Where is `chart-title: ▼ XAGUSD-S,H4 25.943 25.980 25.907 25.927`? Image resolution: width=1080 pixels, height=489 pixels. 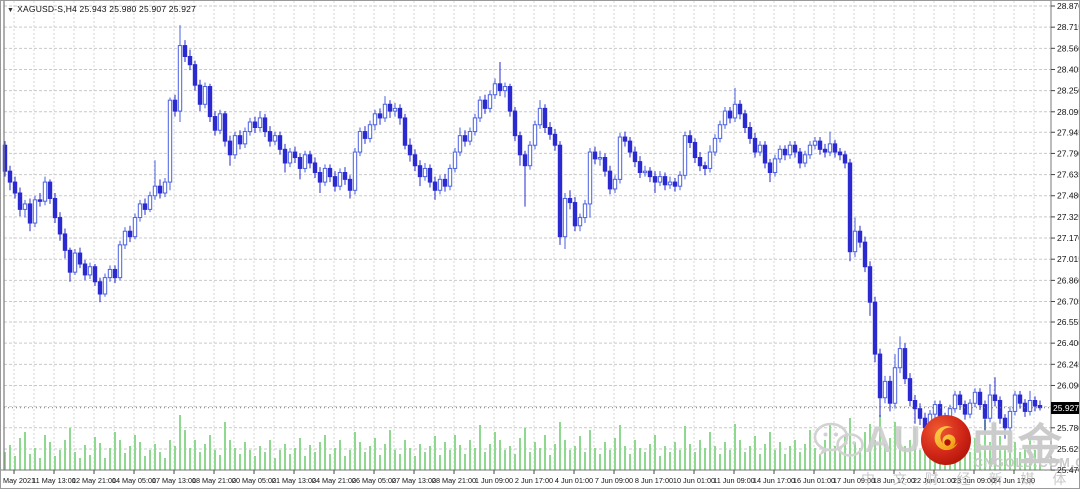 chart-title: ▼ XAGUSD-S,H4 25.943 25.980 25.907 25.927 is located at coordinates (101, 9).